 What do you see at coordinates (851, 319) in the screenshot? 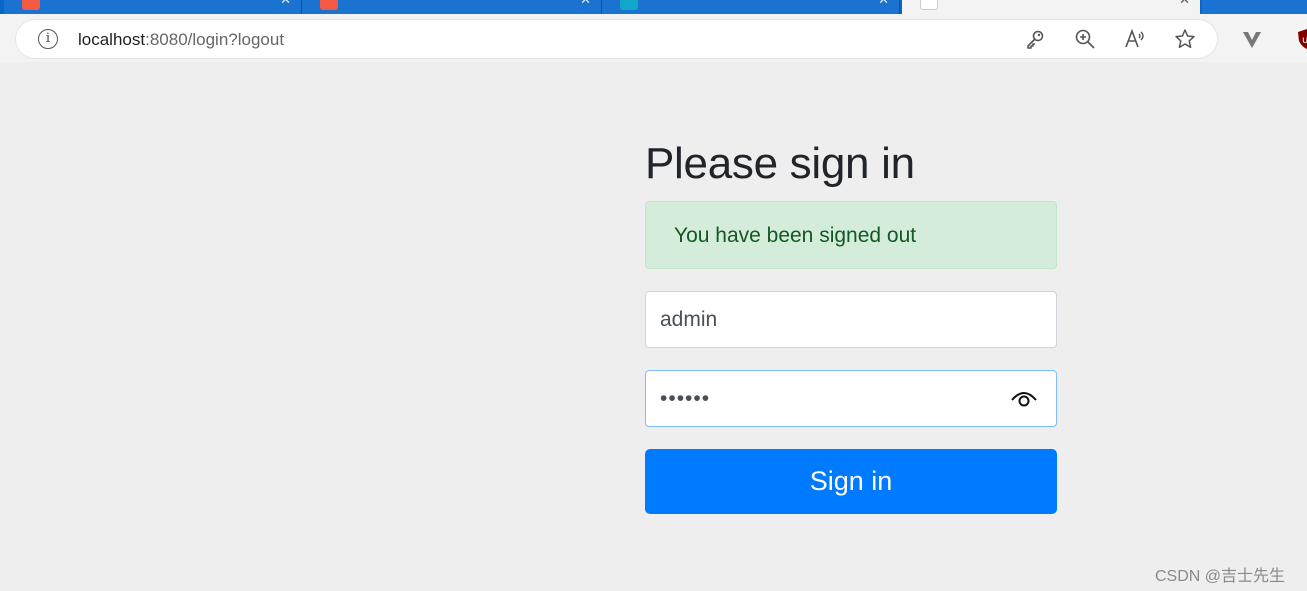
I see `username-input` at bounding box center [851, 319].